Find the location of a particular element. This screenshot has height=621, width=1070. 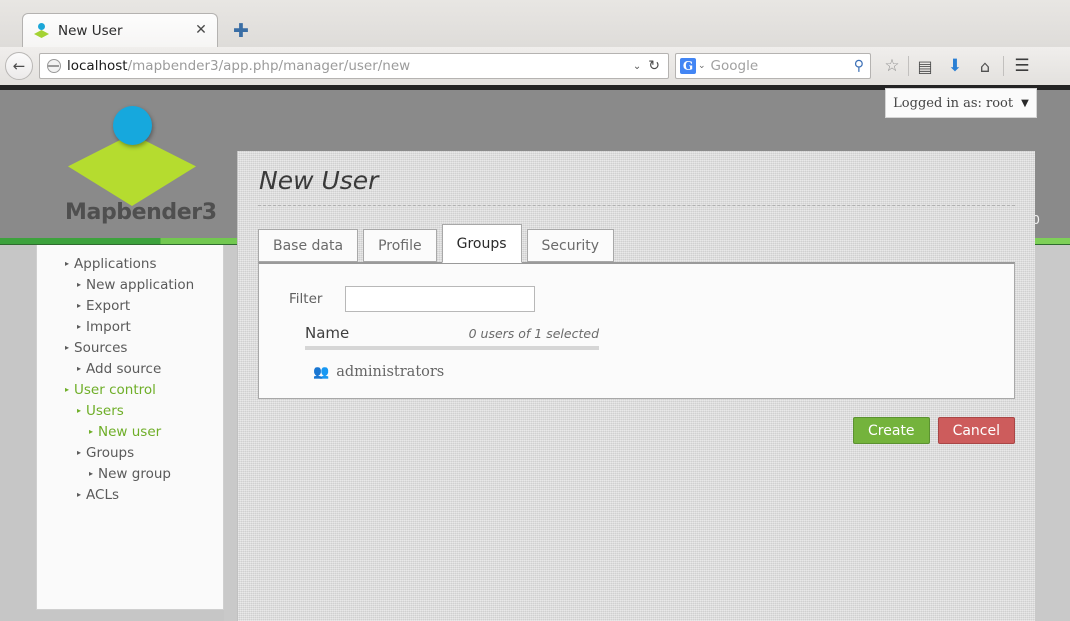

tab-profile: Profile is located at coordinates (400, 245).